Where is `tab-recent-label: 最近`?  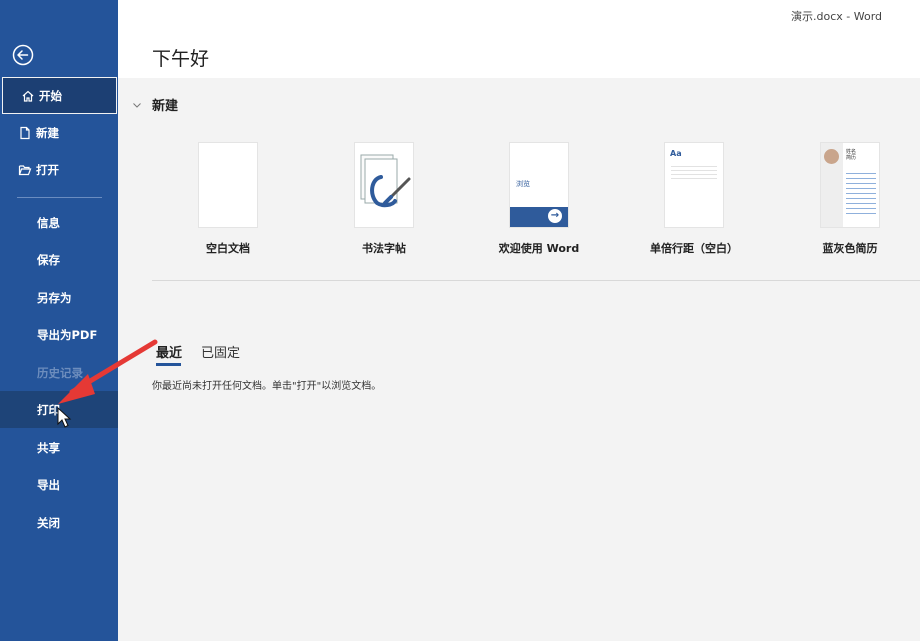
tab-recent-label: 最近 is located at coordinates (169, 353).